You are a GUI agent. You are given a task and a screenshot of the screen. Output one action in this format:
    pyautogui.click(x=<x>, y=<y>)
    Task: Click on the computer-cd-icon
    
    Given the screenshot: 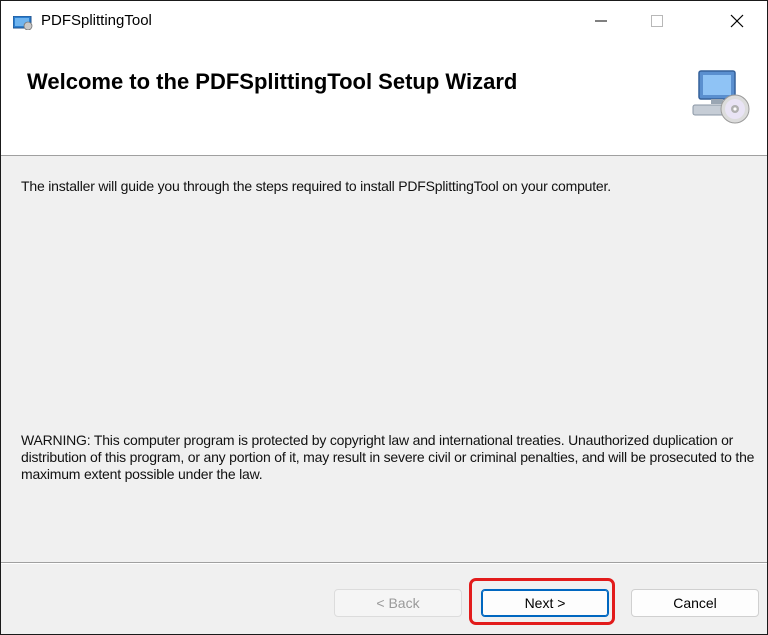 What is the action you would take?
    pyautogui.click(x=721, y=97)
    